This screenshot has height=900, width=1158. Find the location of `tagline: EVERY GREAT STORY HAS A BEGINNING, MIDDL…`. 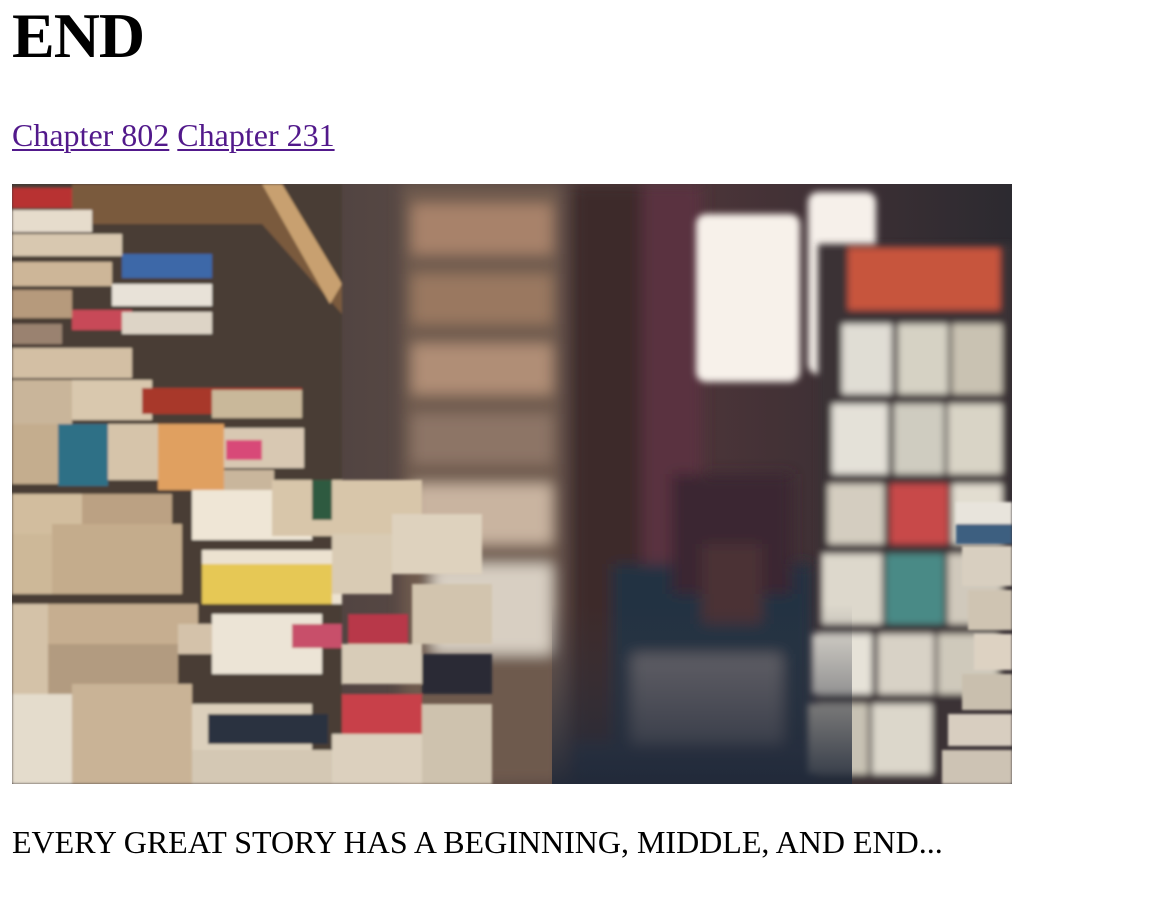

tagline: EVERY GREAT STORY HAS A BEGINNING, MIDDL… is located at coordinates (477, 842).